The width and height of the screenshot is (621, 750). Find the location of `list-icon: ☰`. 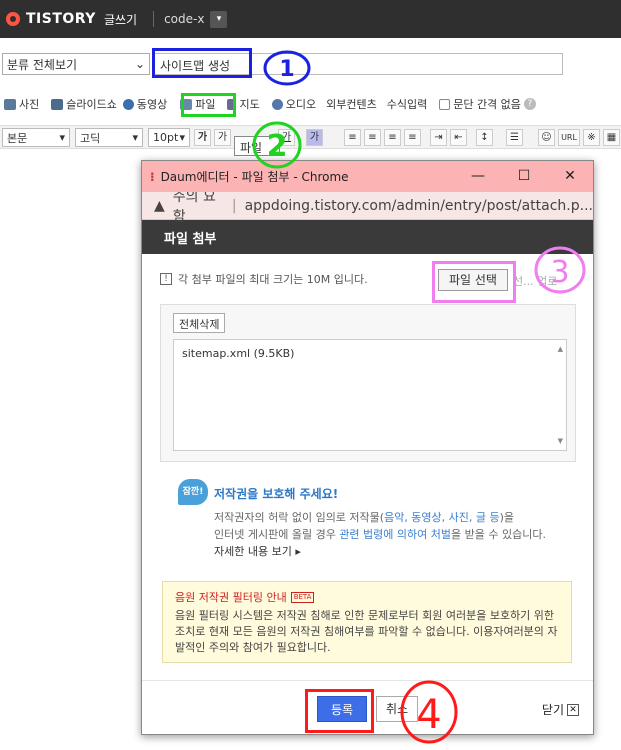

list-icon: ☰ is located at coordinates (514, 137).